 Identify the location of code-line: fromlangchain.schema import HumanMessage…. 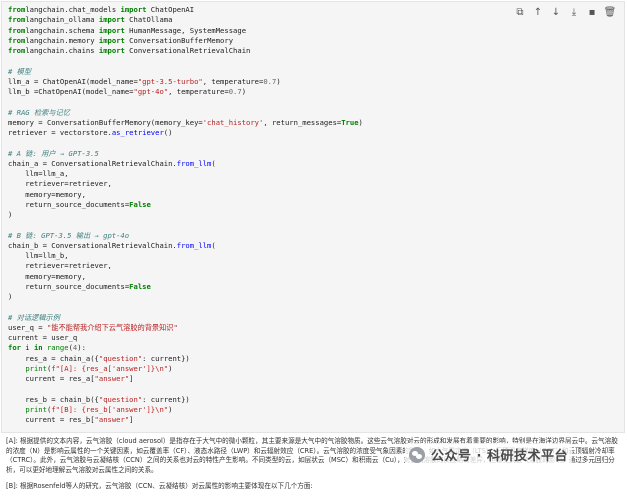
(265, 31).